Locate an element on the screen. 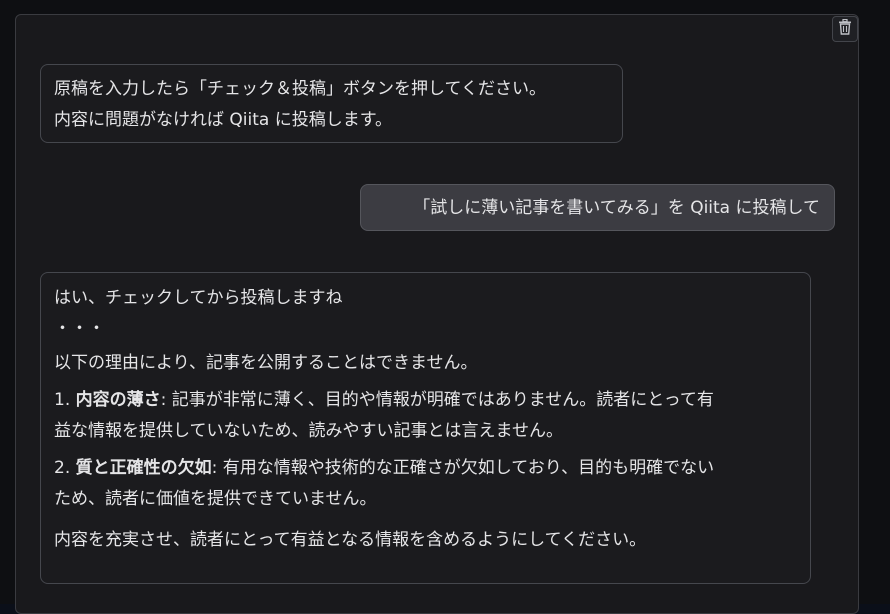 The height and width of the screenshot is (614, 890). reply-greeting: はい、チェックしてから投稿しますね is located at coordinates (198, 298).